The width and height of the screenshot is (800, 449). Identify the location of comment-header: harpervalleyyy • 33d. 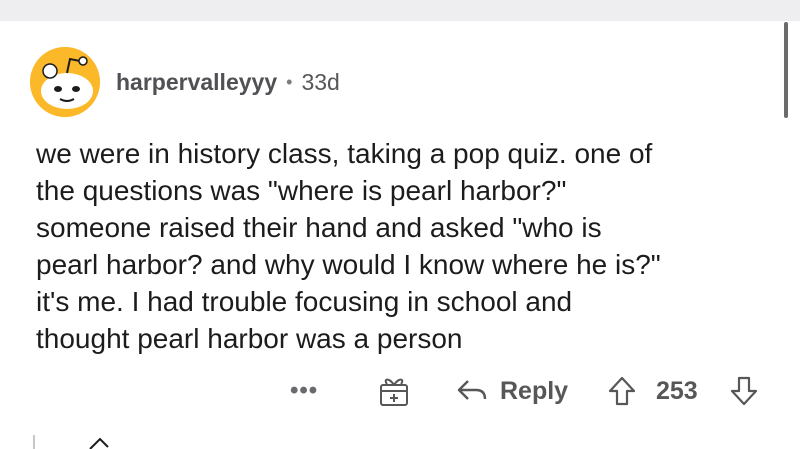
(185, 82).